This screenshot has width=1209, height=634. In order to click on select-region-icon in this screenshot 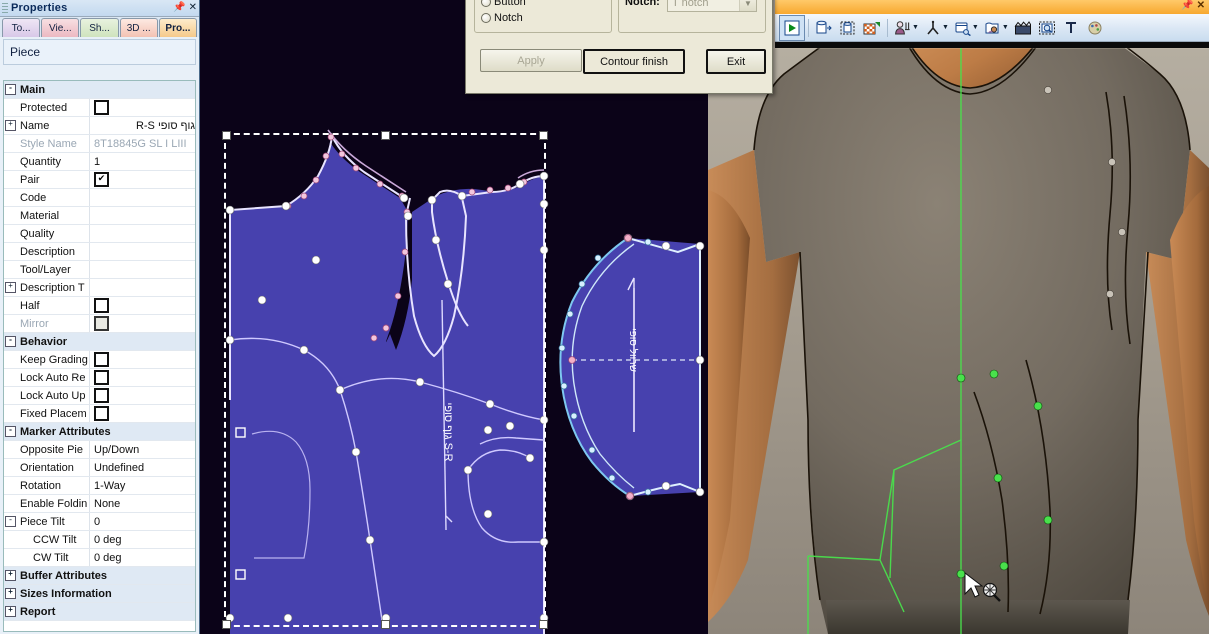, I will do `click(848, 28)`.